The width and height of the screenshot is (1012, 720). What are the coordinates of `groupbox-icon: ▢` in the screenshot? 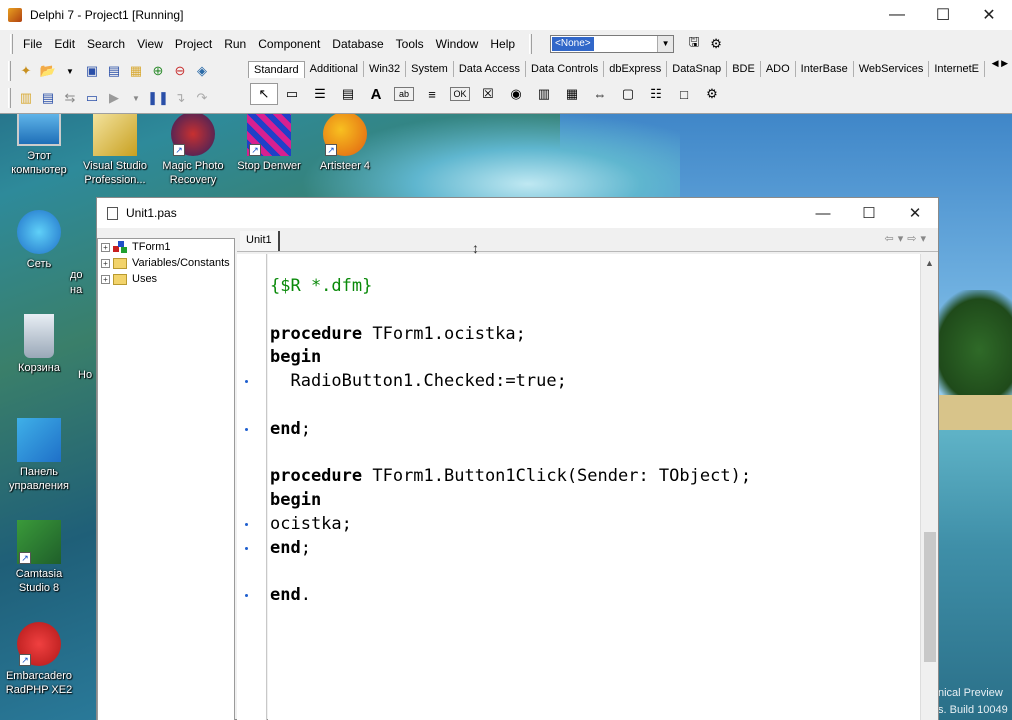 It's located at (628, 94).